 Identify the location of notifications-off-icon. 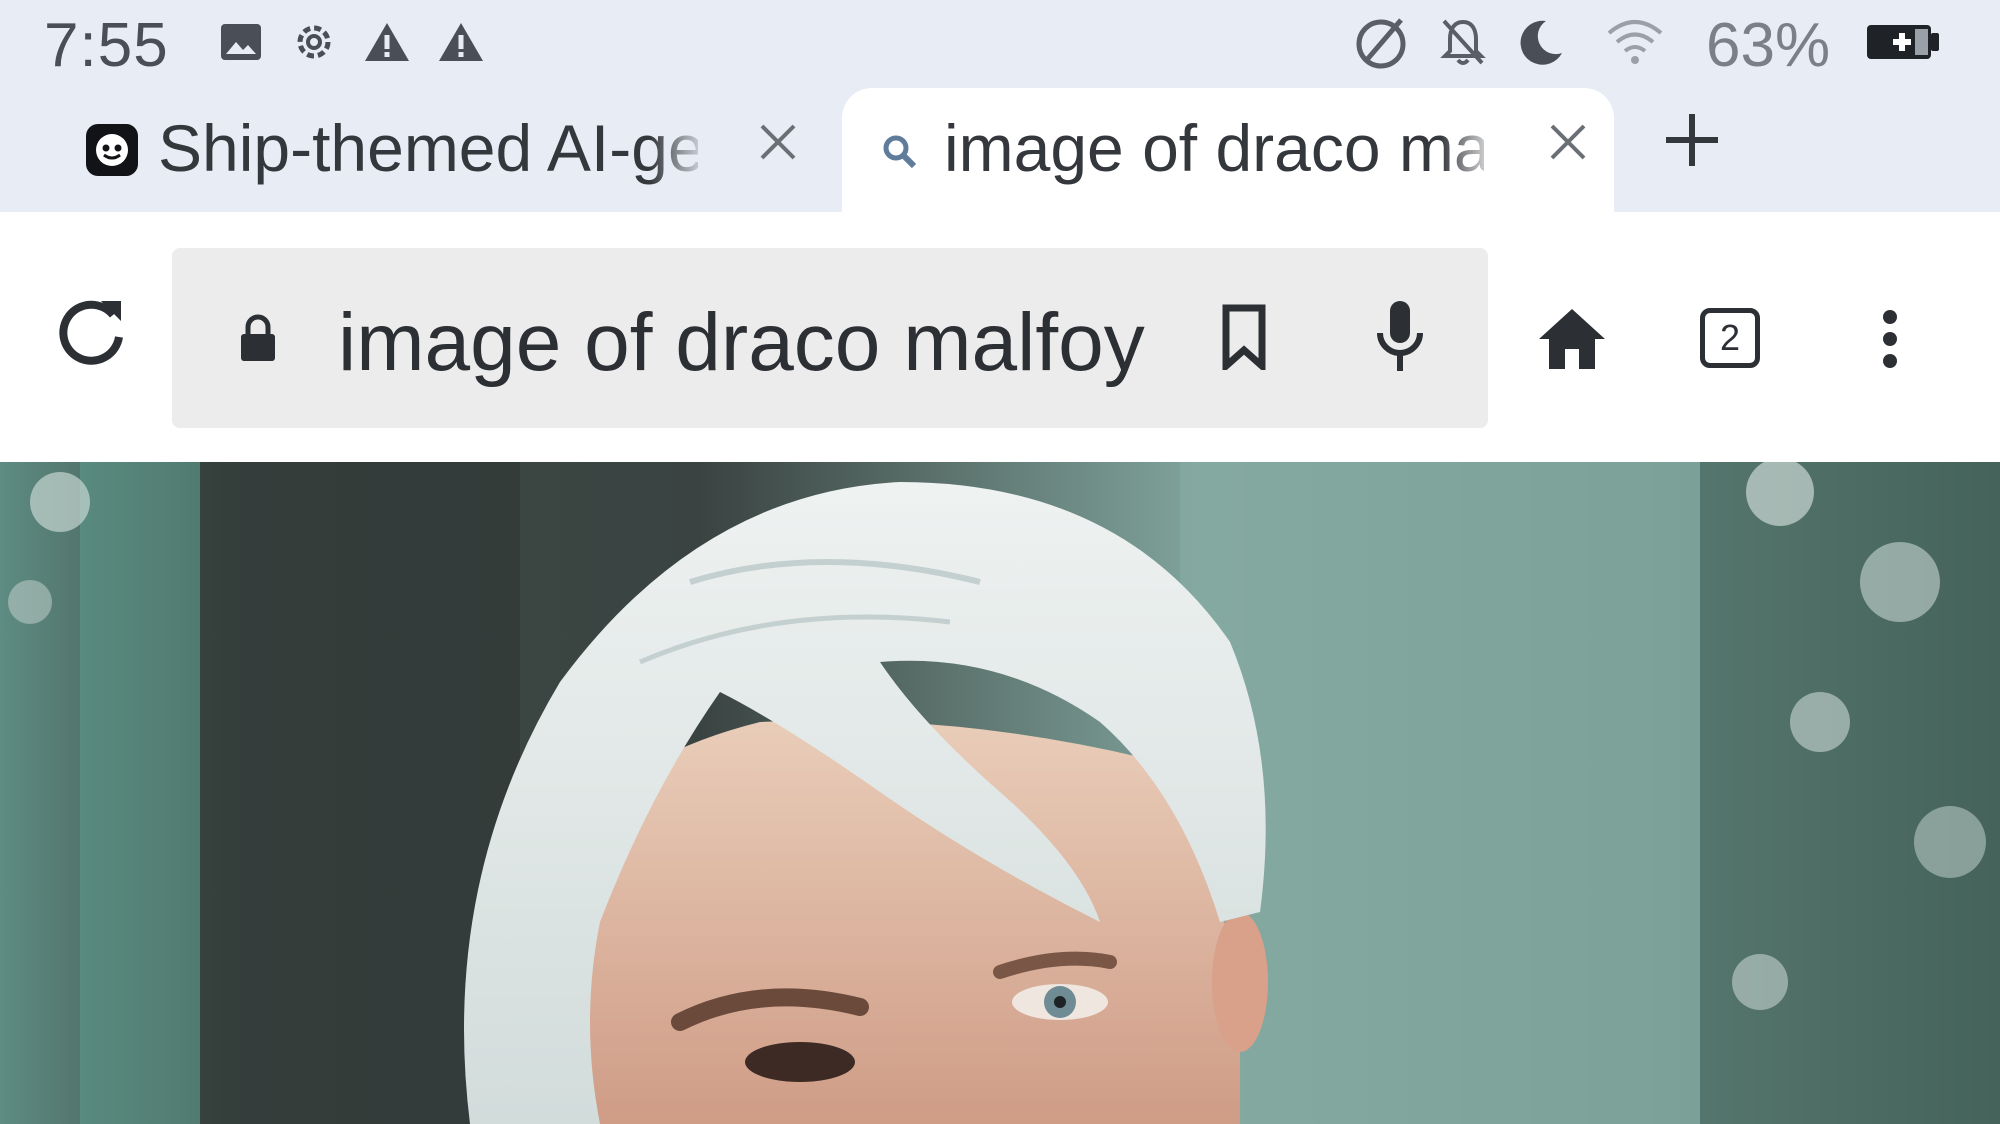
(1463, 42).